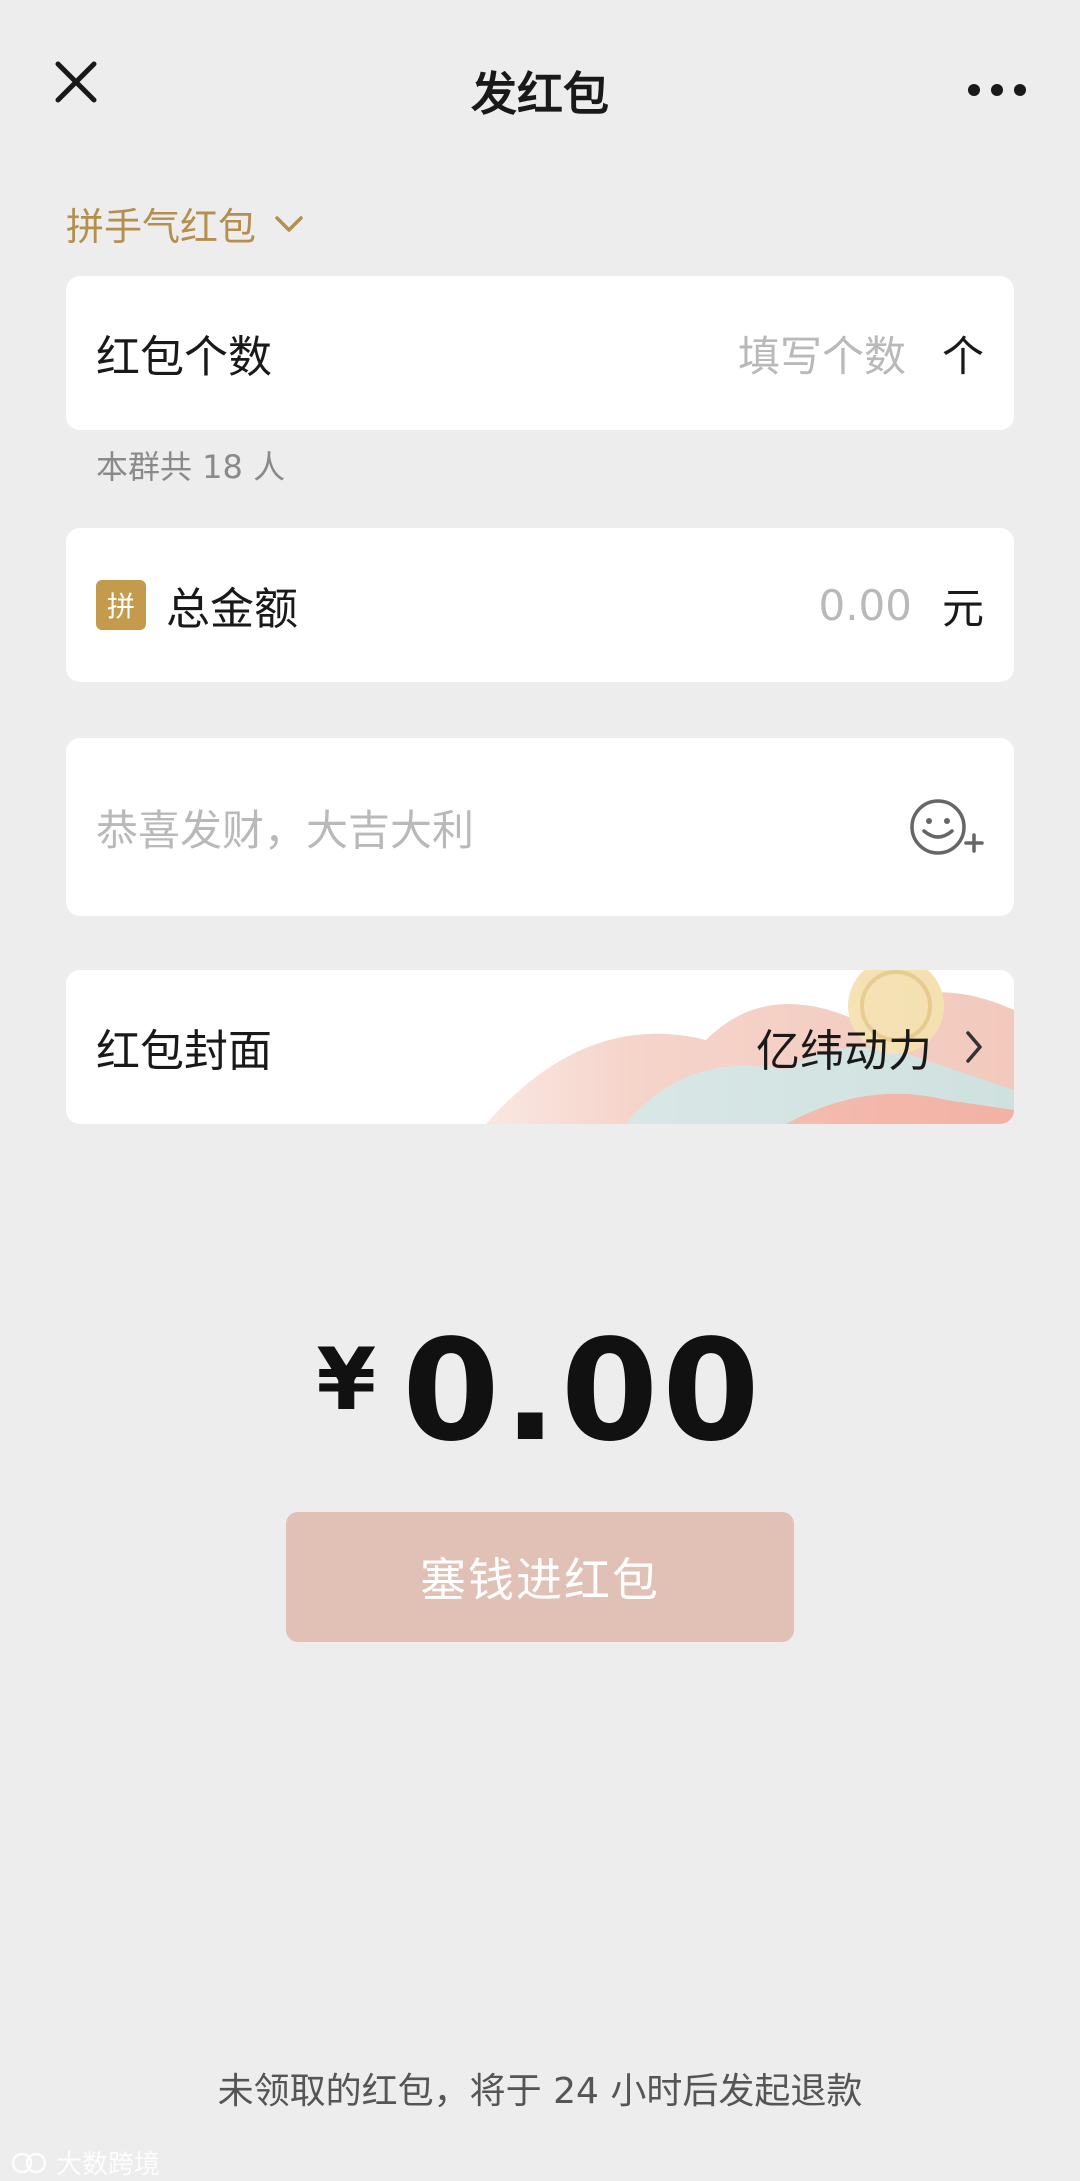  What do you see at coordinates (583, 1391) in the screenshot?
I see `total-amount-value: 0.00` at bounding box center [583, 1391].